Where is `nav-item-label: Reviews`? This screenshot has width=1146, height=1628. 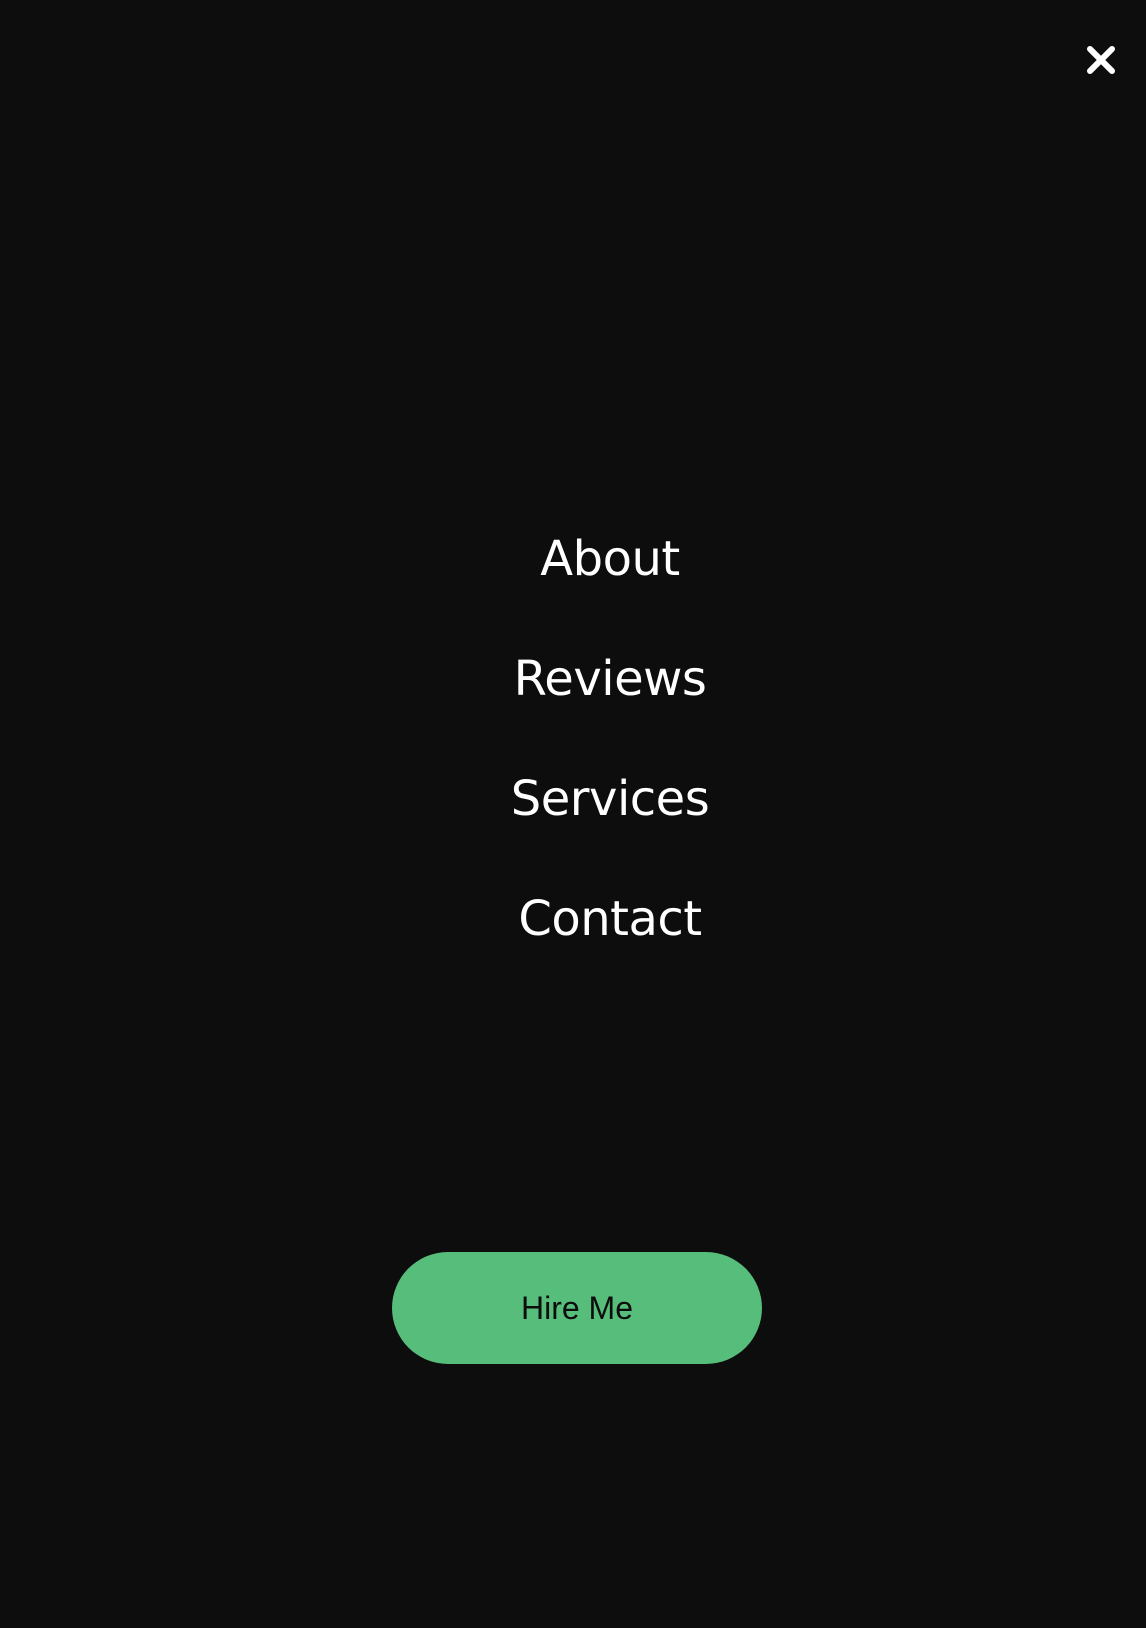
nav-item-label: Reviews is located at coordinates (610, 679).